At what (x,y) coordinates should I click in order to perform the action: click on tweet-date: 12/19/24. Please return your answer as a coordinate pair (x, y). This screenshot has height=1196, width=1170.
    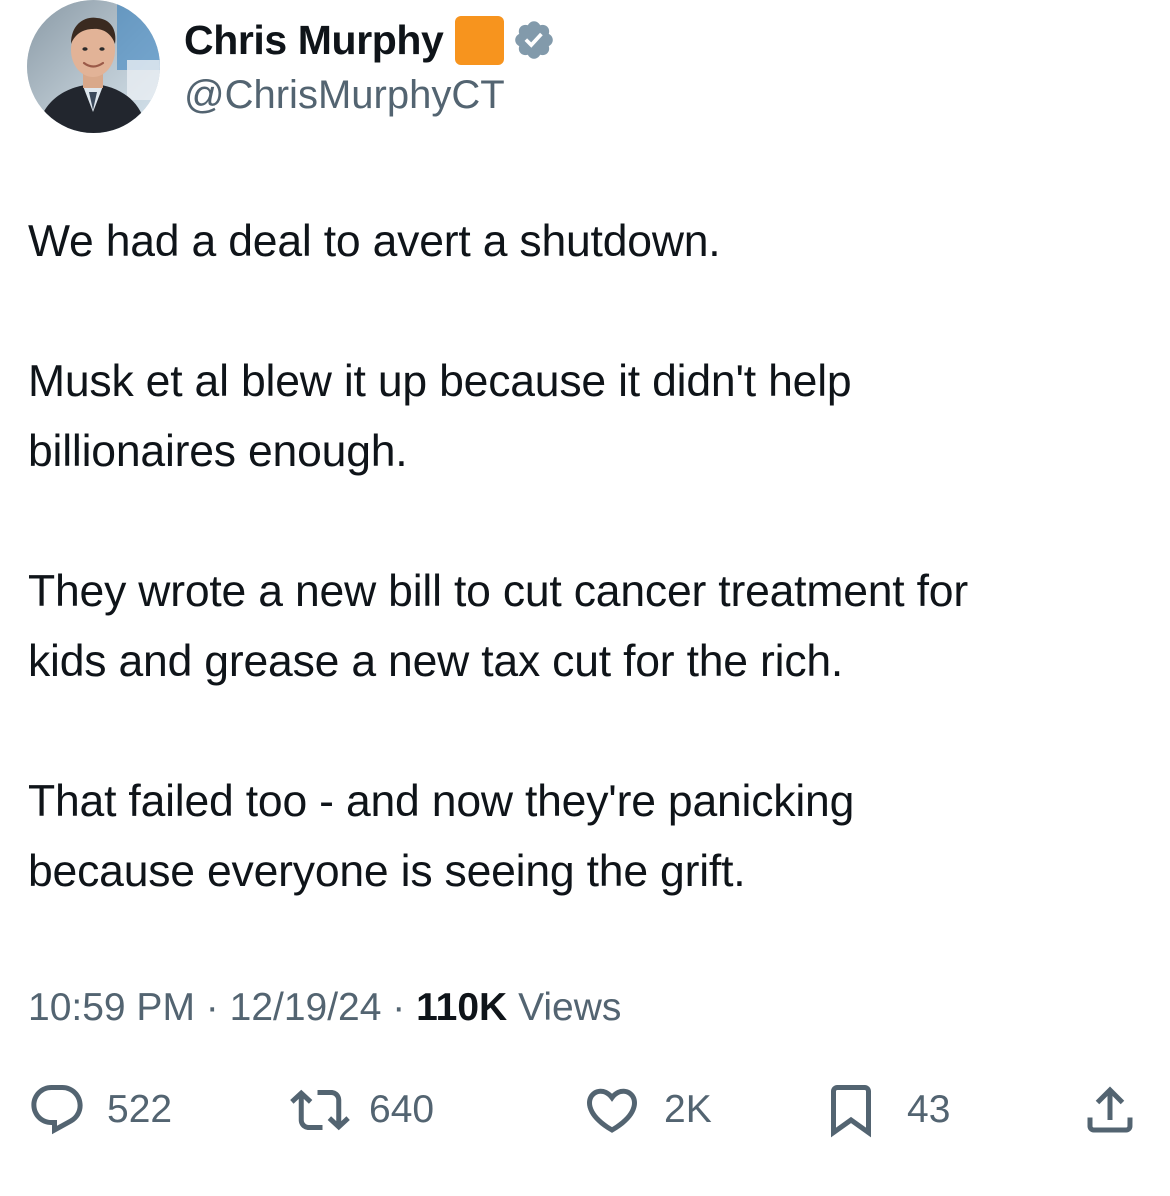
    Looking at the image, I should click on (306, 1007).